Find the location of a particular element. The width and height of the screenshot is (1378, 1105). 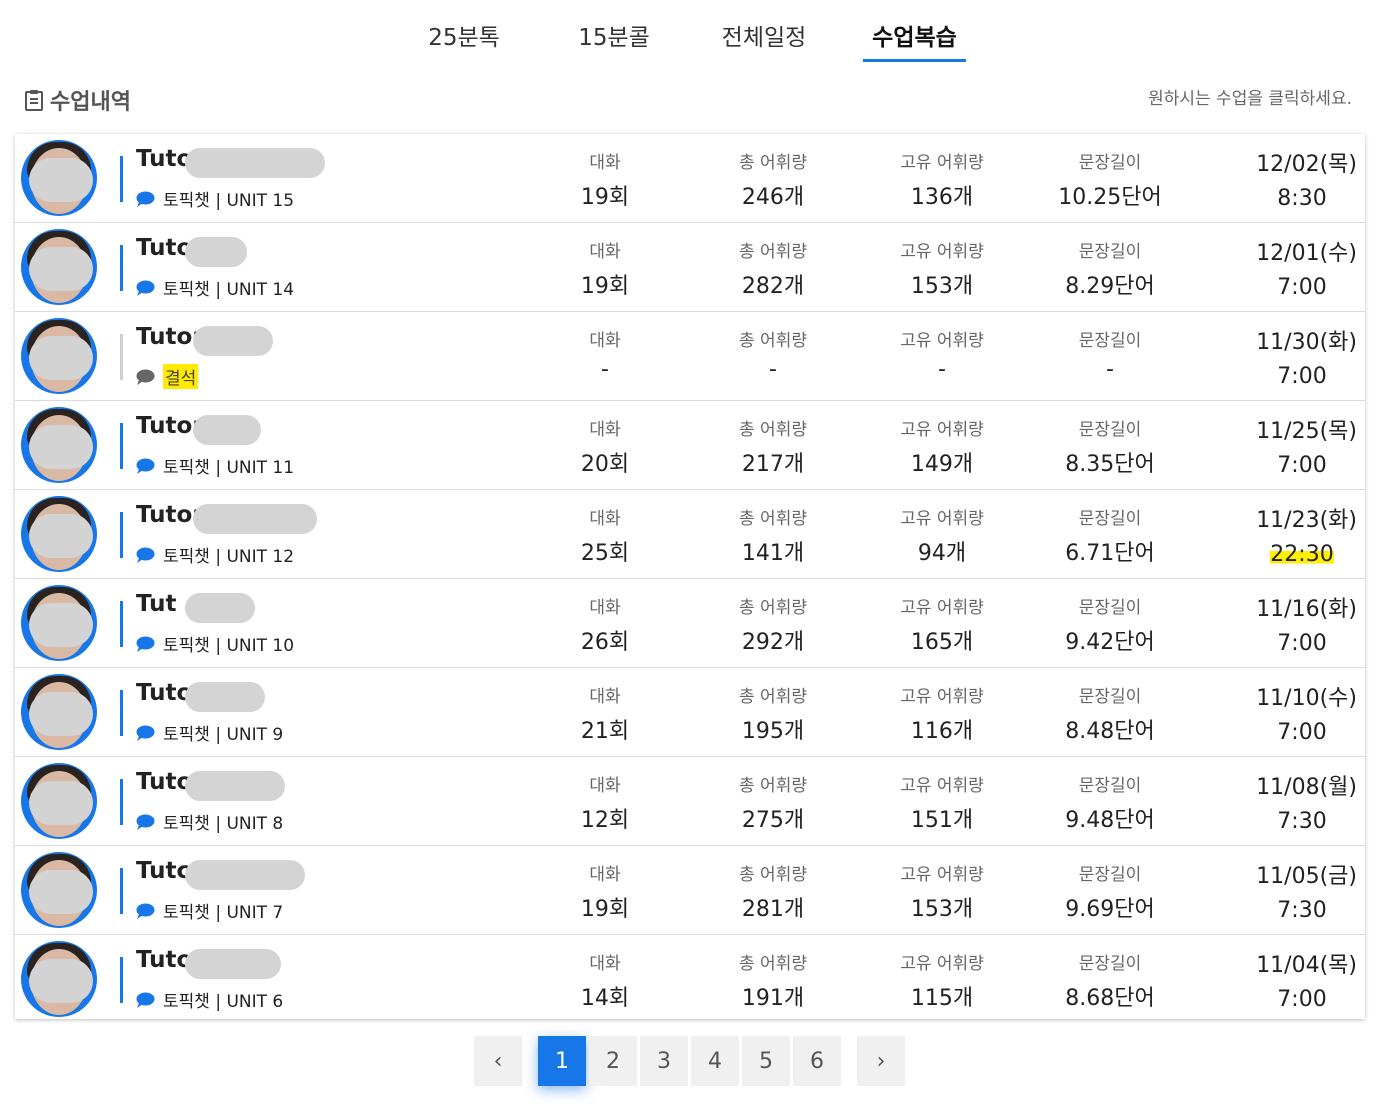

stat-value: 191개 is located at coordinates (773, 998).